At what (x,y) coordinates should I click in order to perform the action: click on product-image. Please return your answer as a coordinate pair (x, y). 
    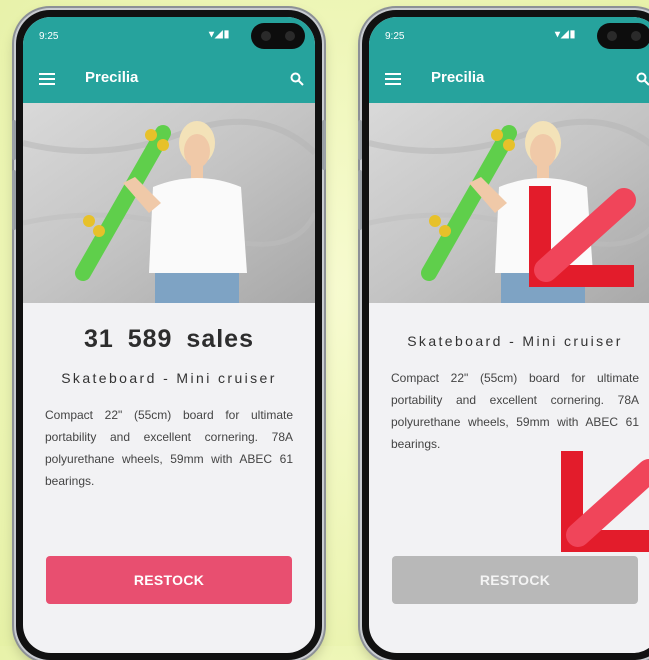
    Looking at the image, I should click on (169, 203).